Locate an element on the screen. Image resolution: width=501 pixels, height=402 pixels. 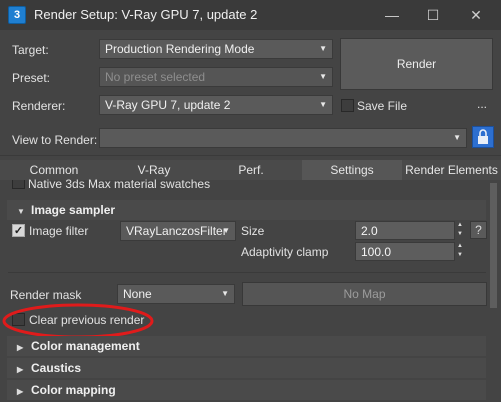
header-divider is located at coordinates (250, 155).